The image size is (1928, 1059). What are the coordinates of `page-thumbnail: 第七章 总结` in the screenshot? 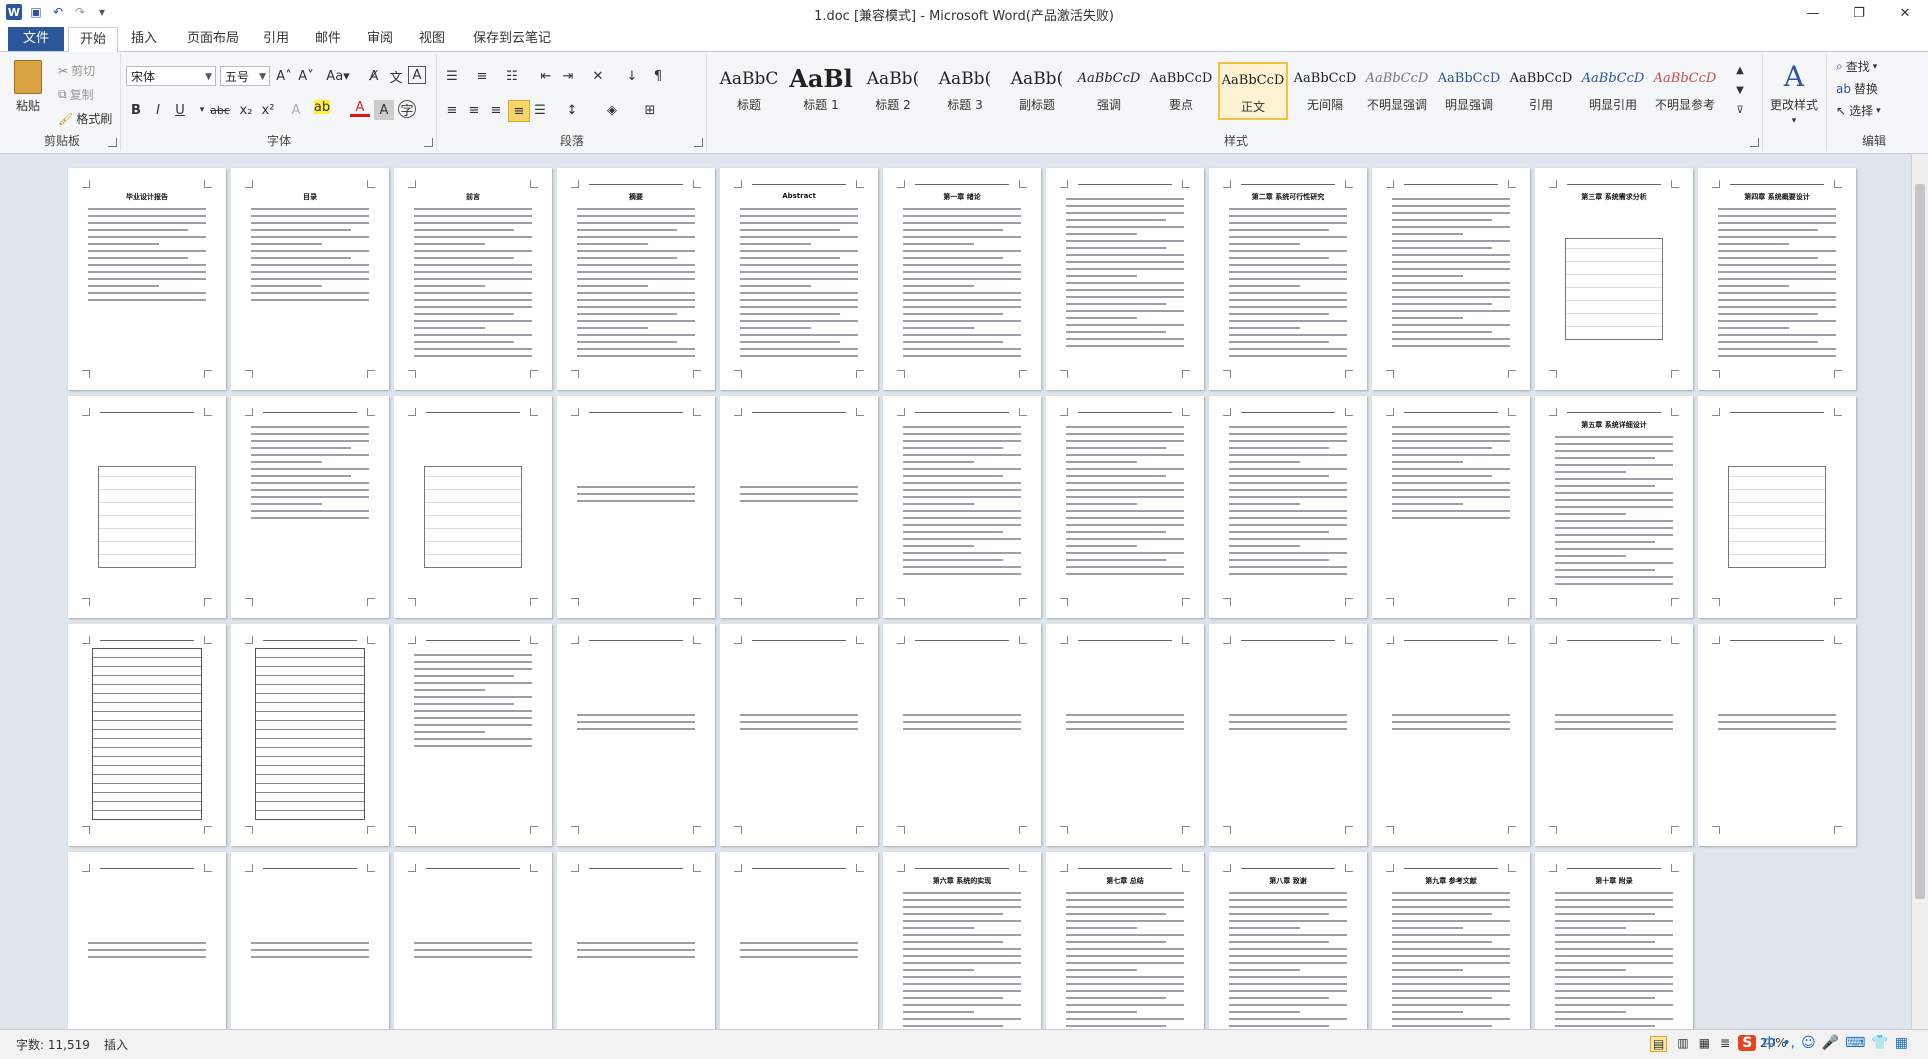 It's located at (1125, 940).